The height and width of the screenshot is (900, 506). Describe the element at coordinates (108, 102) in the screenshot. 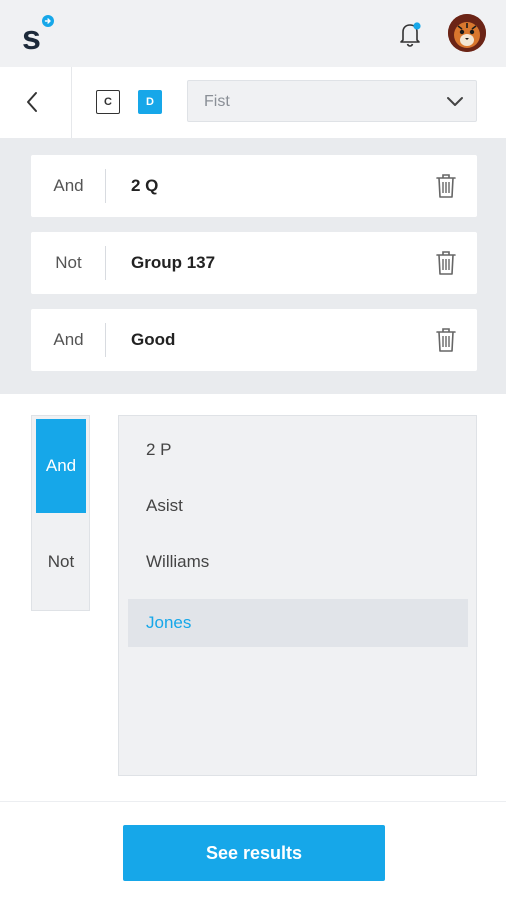

I see `chip-c: C` at that location.